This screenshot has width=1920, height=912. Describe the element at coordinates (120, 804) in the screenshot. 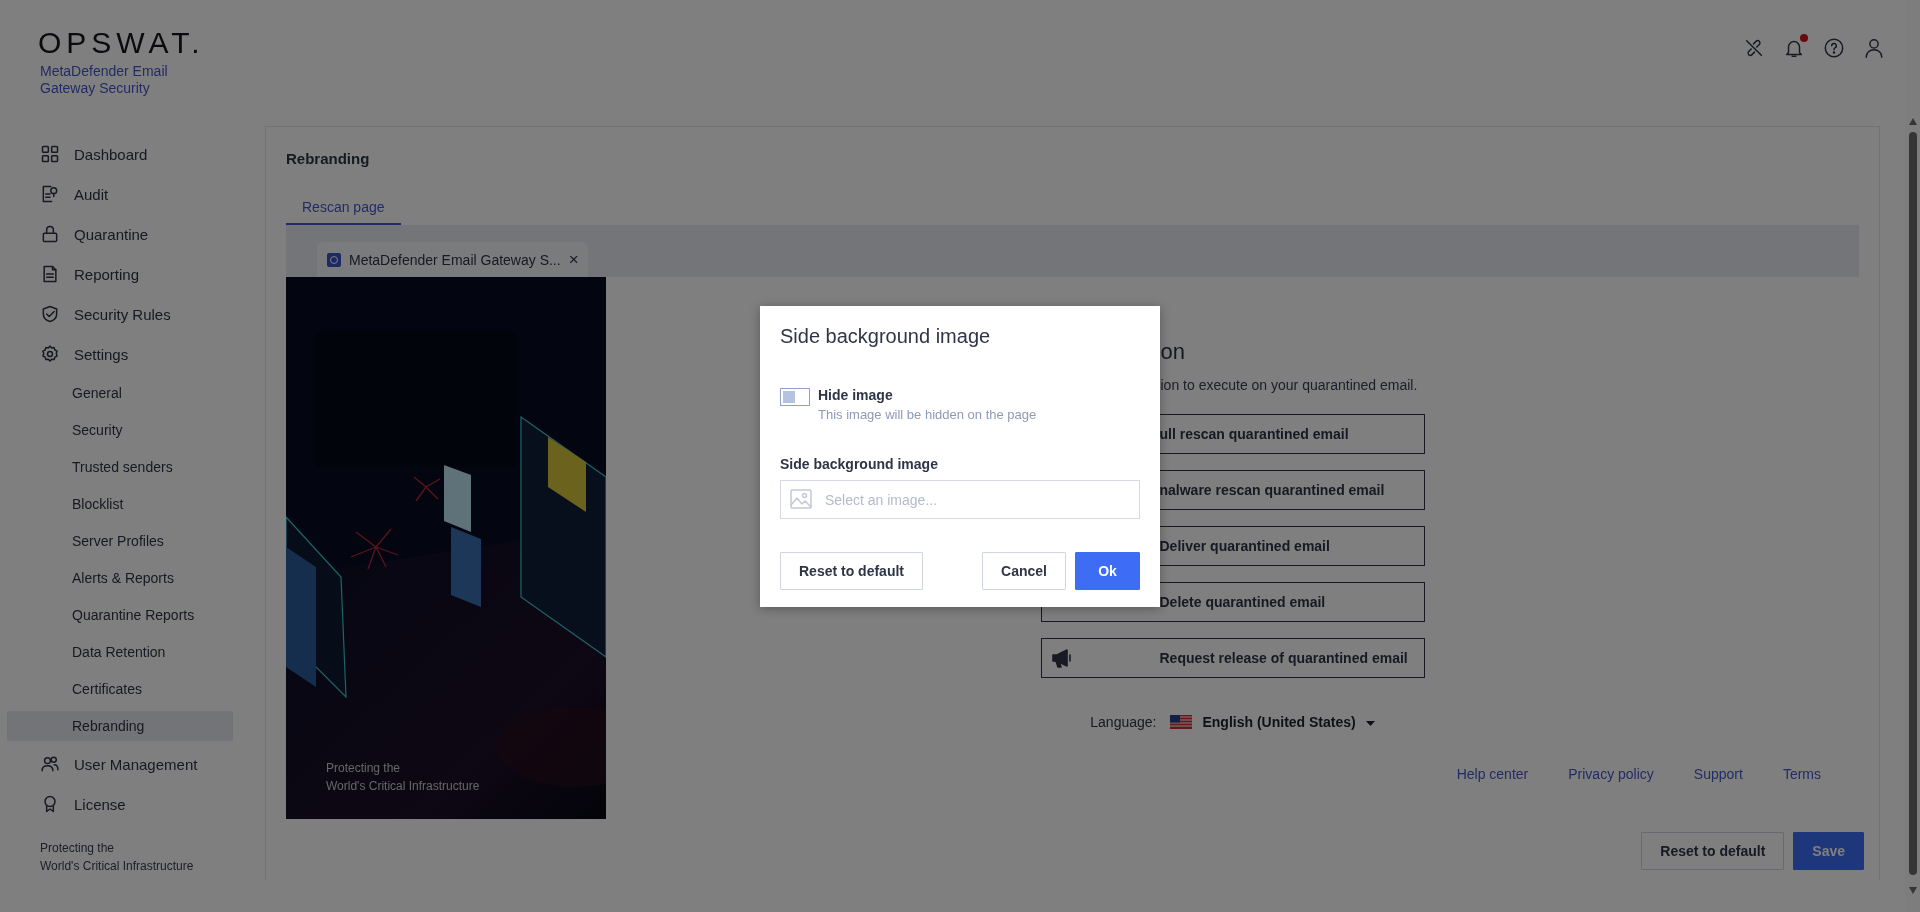

I see `sidebar-item: License` at that location.